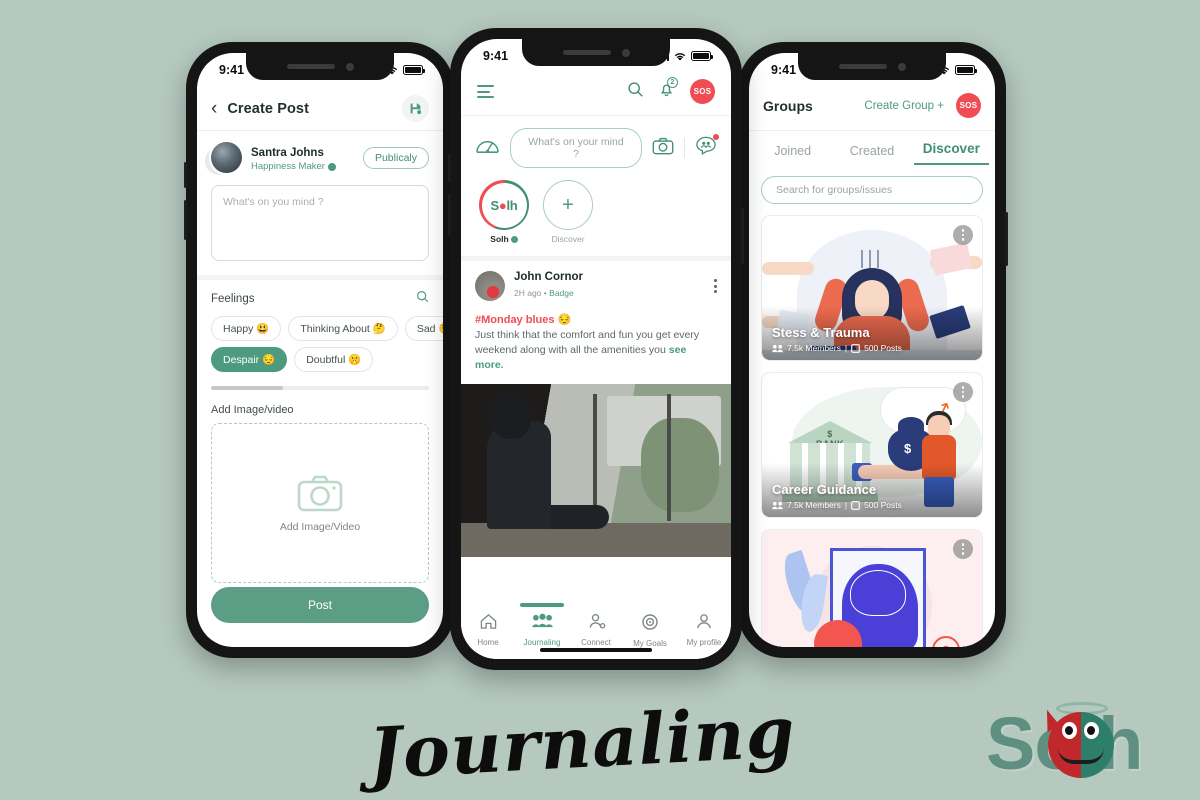 The image size is (1200, 800). I want to click on tab-connect: Connect, so click(596, 630).